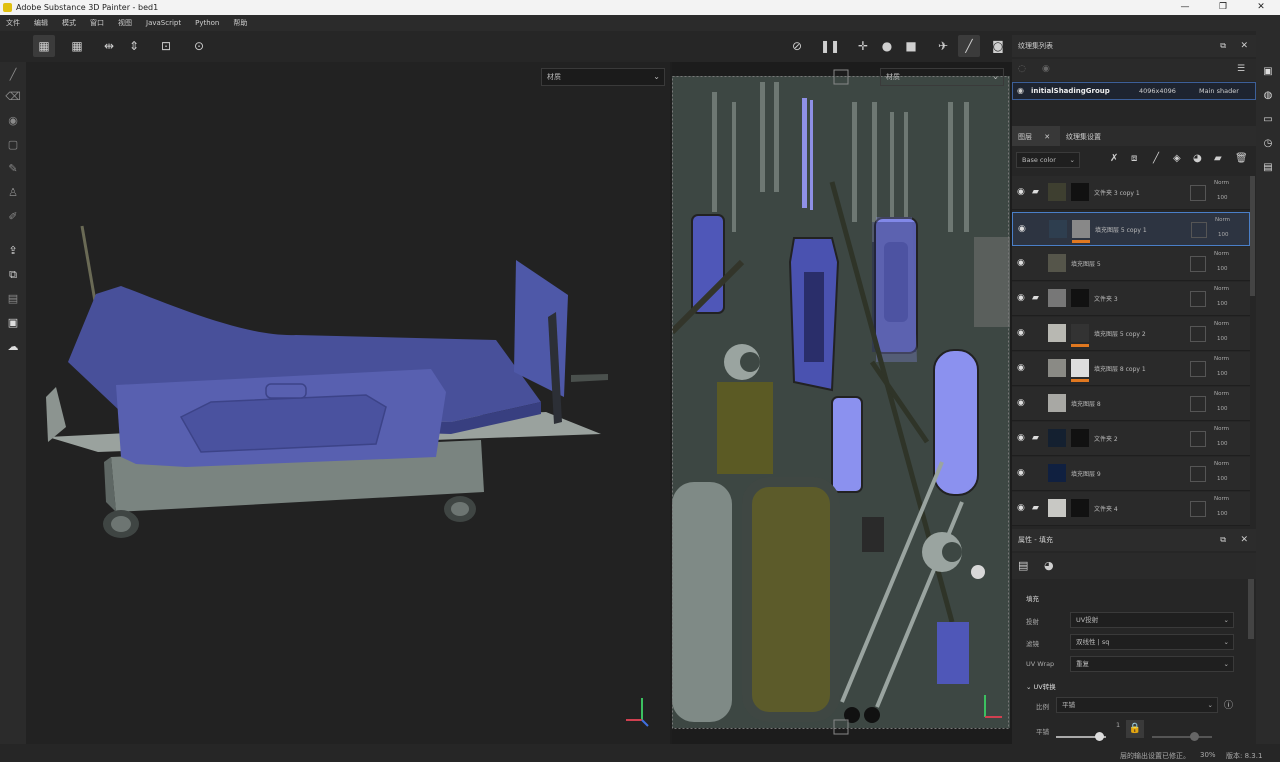  What do you see at coordinates (1268, 168) in the screenshot?
I see `log-icon: ▤` at bounding box center [1268, 168].